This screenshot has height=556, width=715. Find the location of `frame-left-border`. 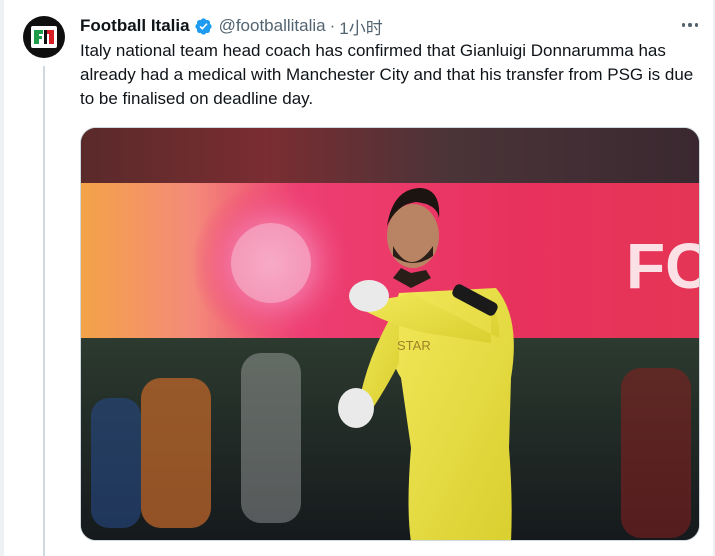

frame-left-border is located at coordinates (2, 278).